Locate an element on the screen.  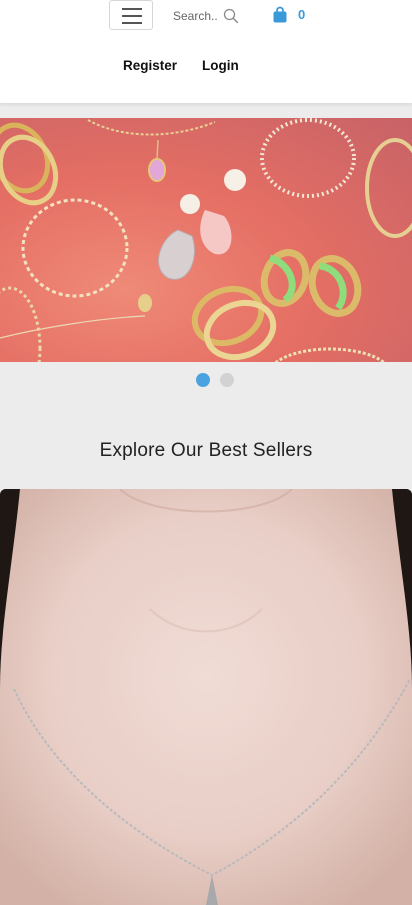
register-link: Register is located at coordinates (150, 65).